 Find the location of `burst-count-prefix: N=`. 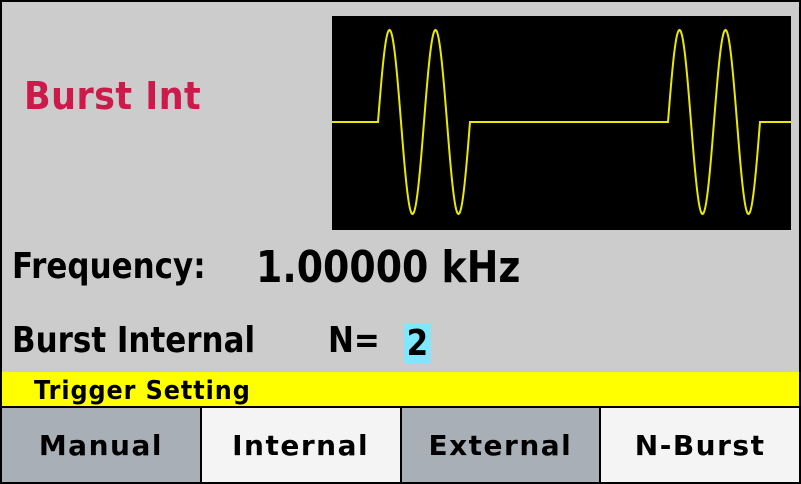

burst-count-prefix: N= is located at coordinates (354, 340).